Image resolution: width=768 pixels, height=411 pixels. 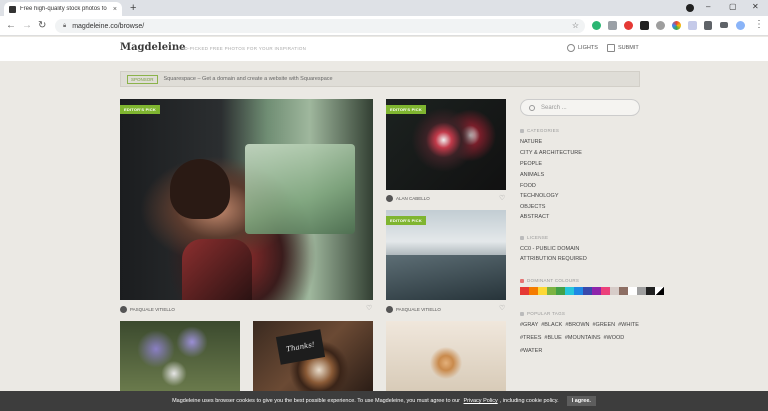 I want to click on license-link: ATTRIBUTION REQUIRED, so click(x=553, y=259).